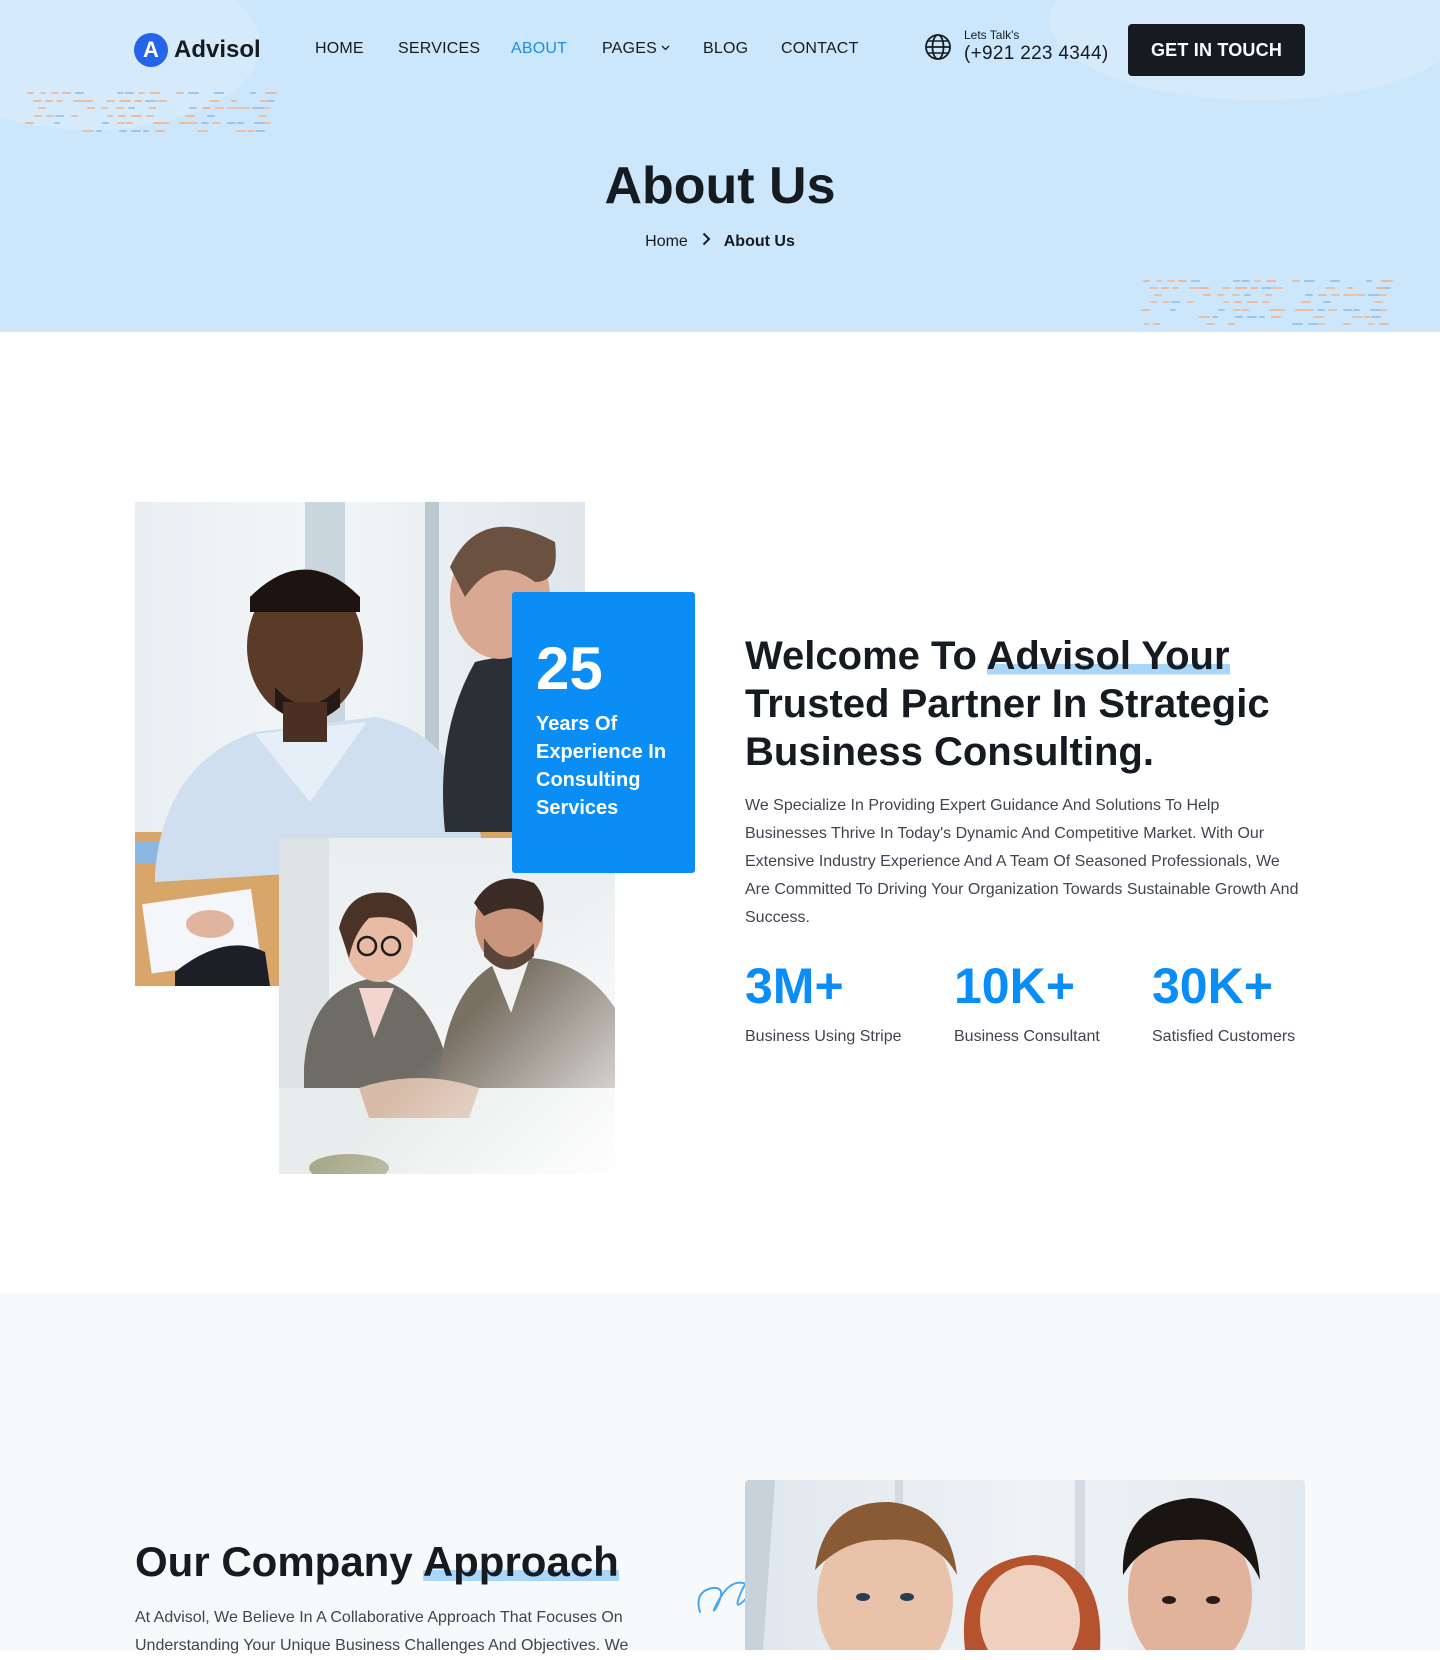  I want to click on breadcrumb-current: About Us, so click(759, 241).